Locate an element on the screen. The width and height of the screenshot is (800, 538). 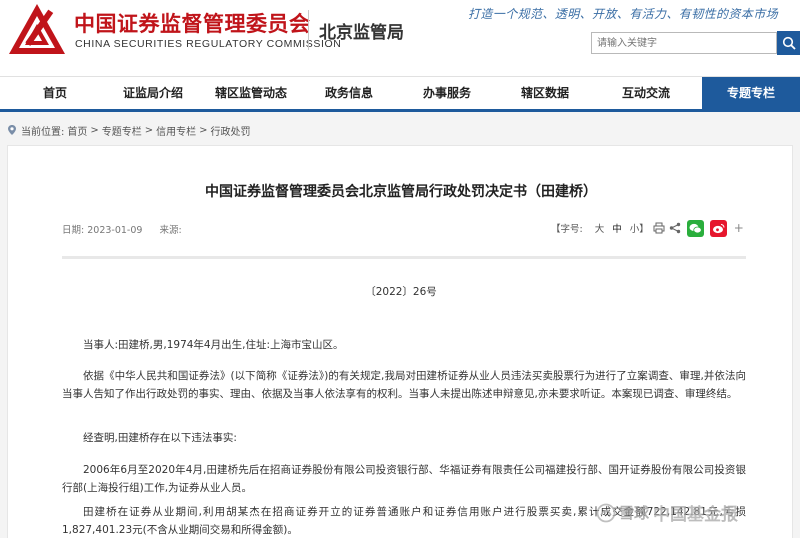
nav-item-home: 首页 is located at coordinates (55, 93).